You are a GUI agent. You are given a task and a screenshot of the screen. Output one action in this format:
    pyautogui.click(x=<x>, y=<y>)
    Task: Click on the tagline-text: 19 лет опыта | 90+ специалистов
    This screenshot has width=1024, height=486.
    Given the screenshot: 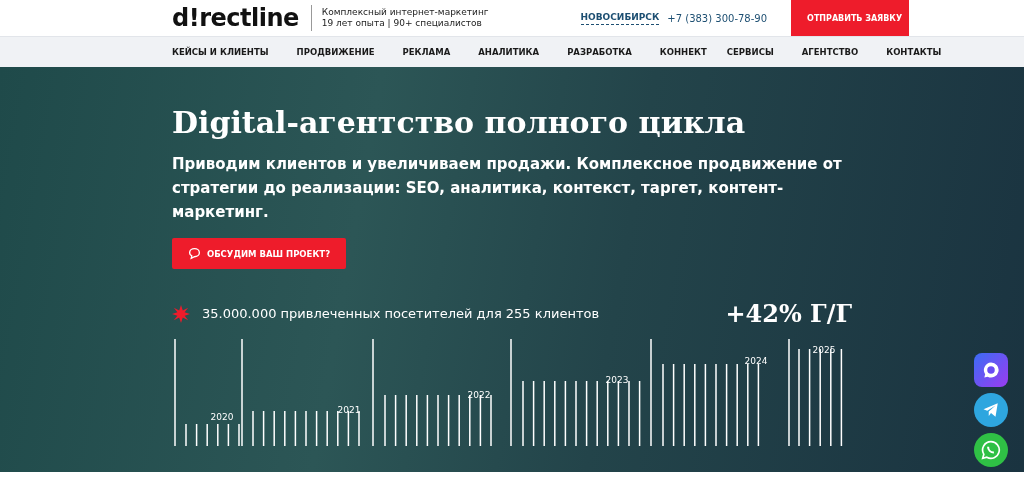 What is the action you would take?
    pyautogui.click(x=402, y=23)
    